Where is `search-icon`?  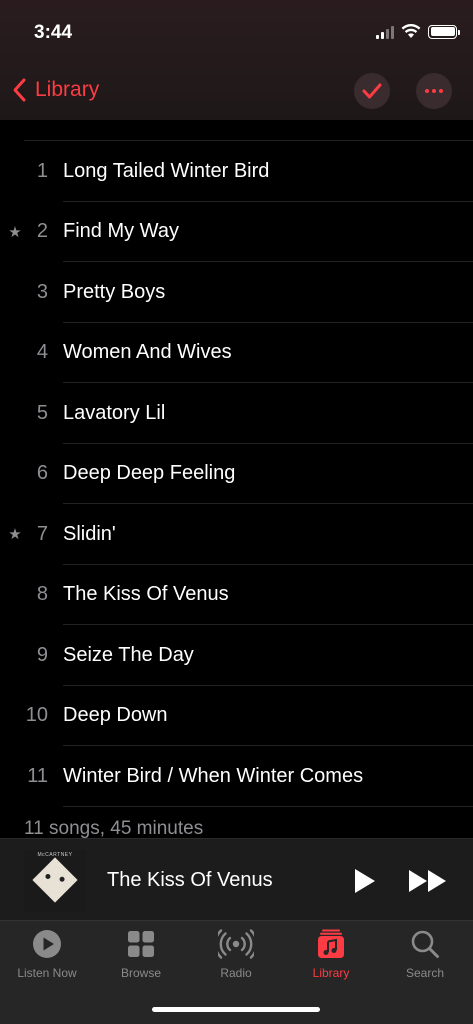
search-icon is located at coordinates (425, 944).